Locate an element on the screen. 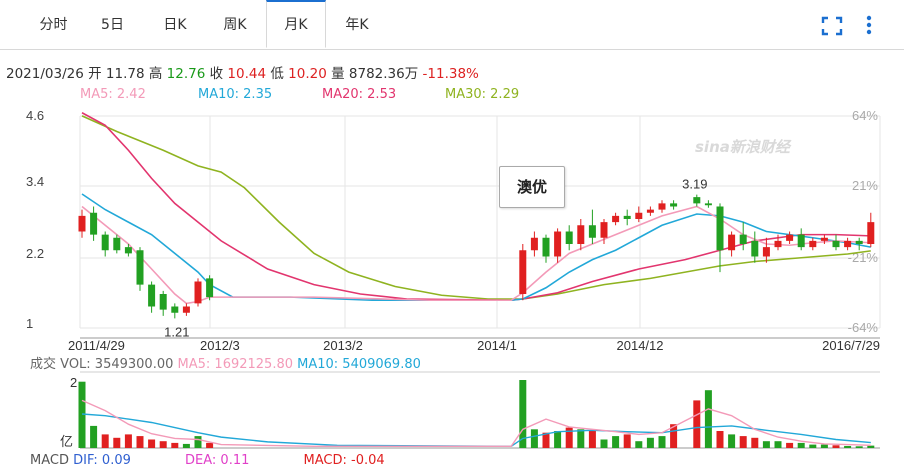 The height and width of the screenshot is (469, 904). y-tick-right: 21% is located at coordinates (865, 185).